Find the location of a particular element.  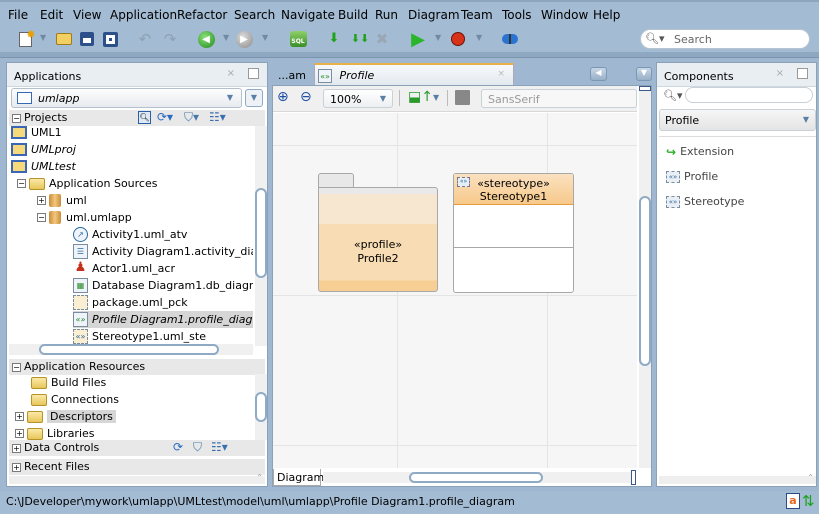

profile-element: «profile» Profile2 is located at coordinates (378, 239).